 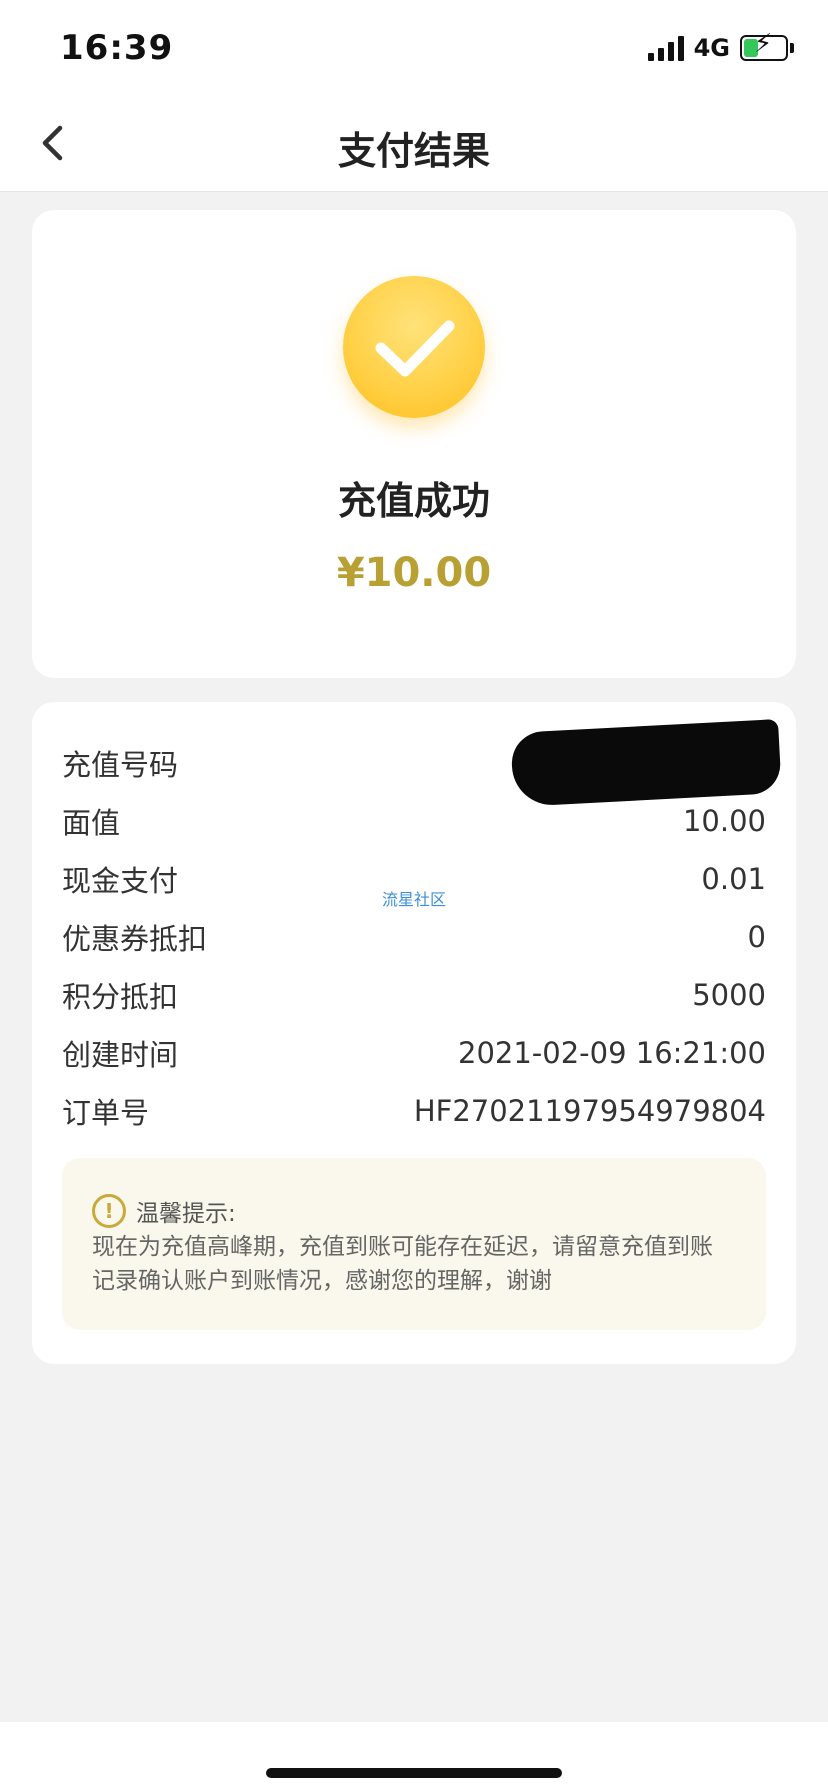 I want to click on detail-row-order-id: 订单号 HF27021197954979804, so click(x=414, y=1111).